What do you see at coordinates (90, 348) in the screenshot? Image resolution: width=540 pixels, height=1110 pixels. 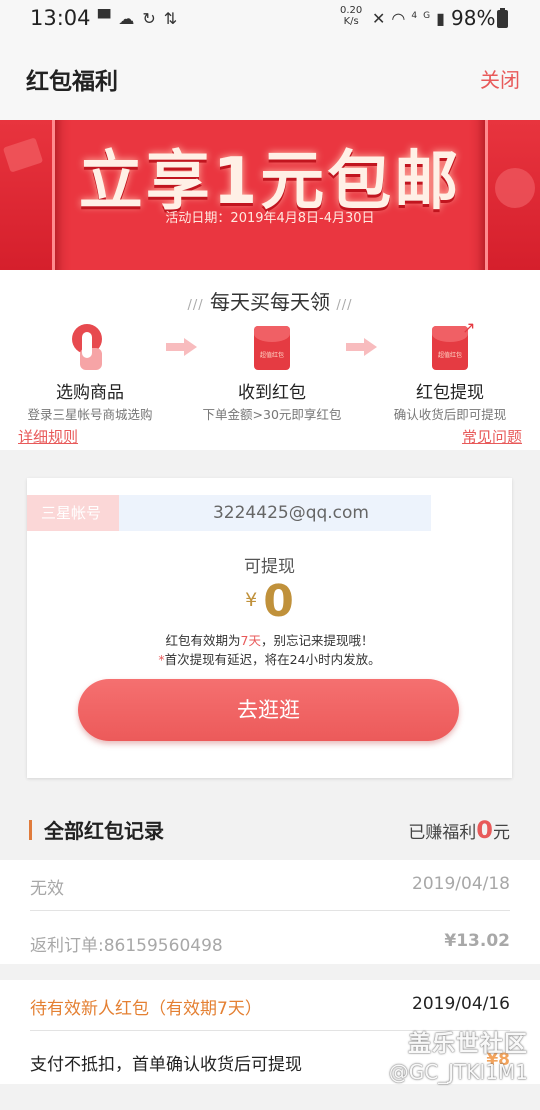 I see `tap-hand-icon` at bounding box center [90, 348].